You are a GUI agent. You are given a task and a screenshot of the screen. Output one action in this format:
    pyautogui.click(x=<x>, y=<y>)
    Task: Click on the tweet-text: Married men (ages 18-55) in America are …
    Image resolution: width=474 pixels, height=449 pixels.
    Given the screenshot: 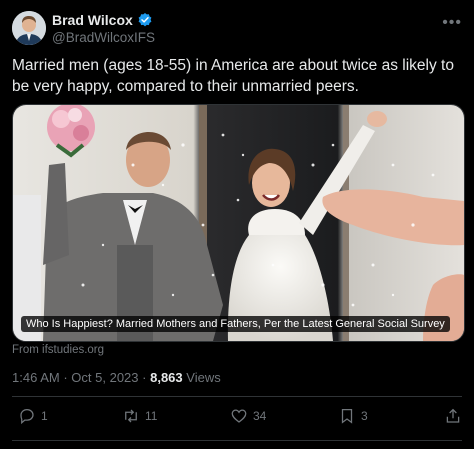 What is the action you would take?
    pyautogui.click(x=233, y=76)
    